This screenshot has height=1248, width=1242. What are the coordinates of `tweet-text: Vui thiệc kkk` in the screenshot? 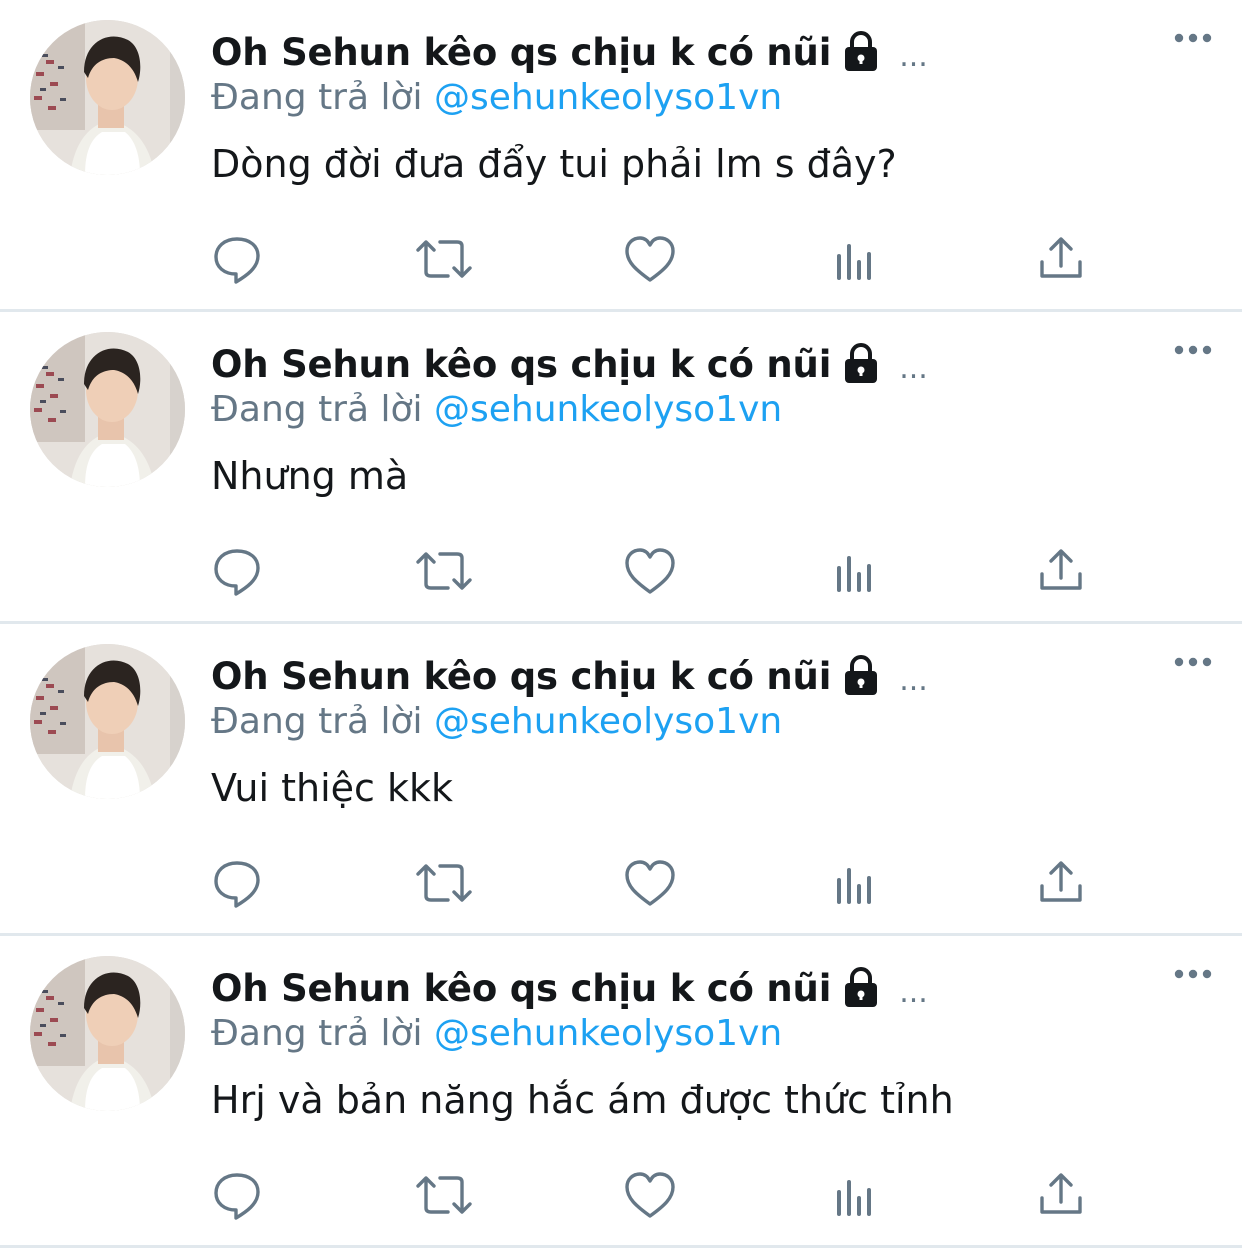 It's located at (332, 788).